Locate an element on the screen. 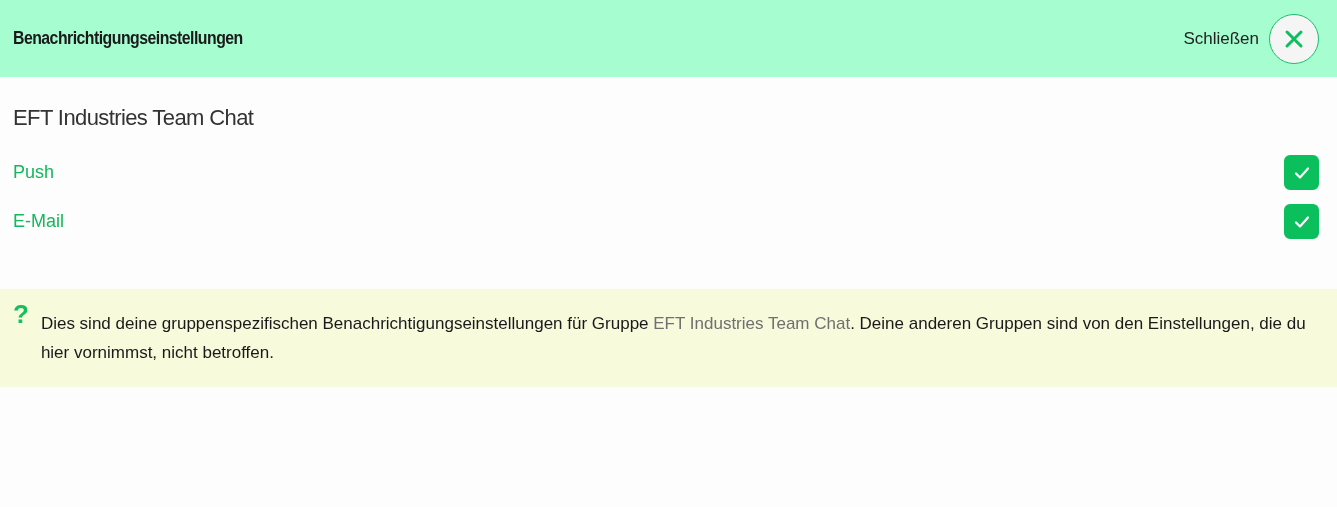 The width and height of the screenshot is (1337, 507). close-button is located at coordinates (1294, 38).